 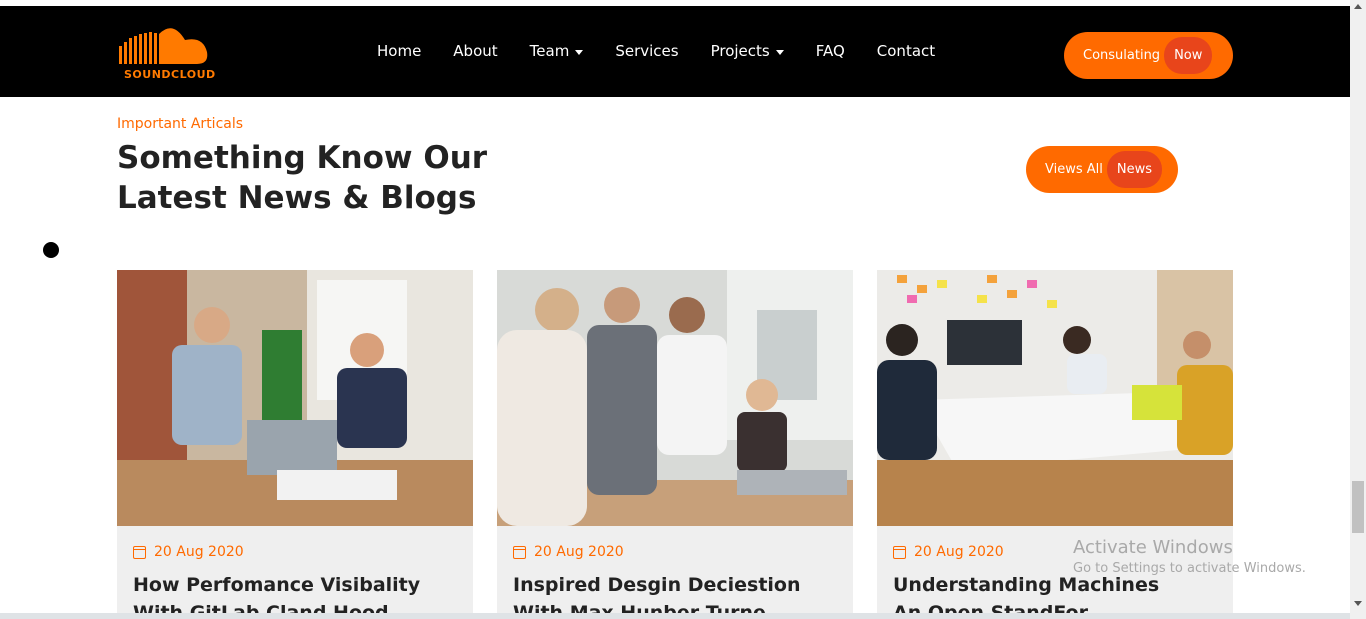 I want to click on blog-image-team-meeting, so click(x=675, y=398).